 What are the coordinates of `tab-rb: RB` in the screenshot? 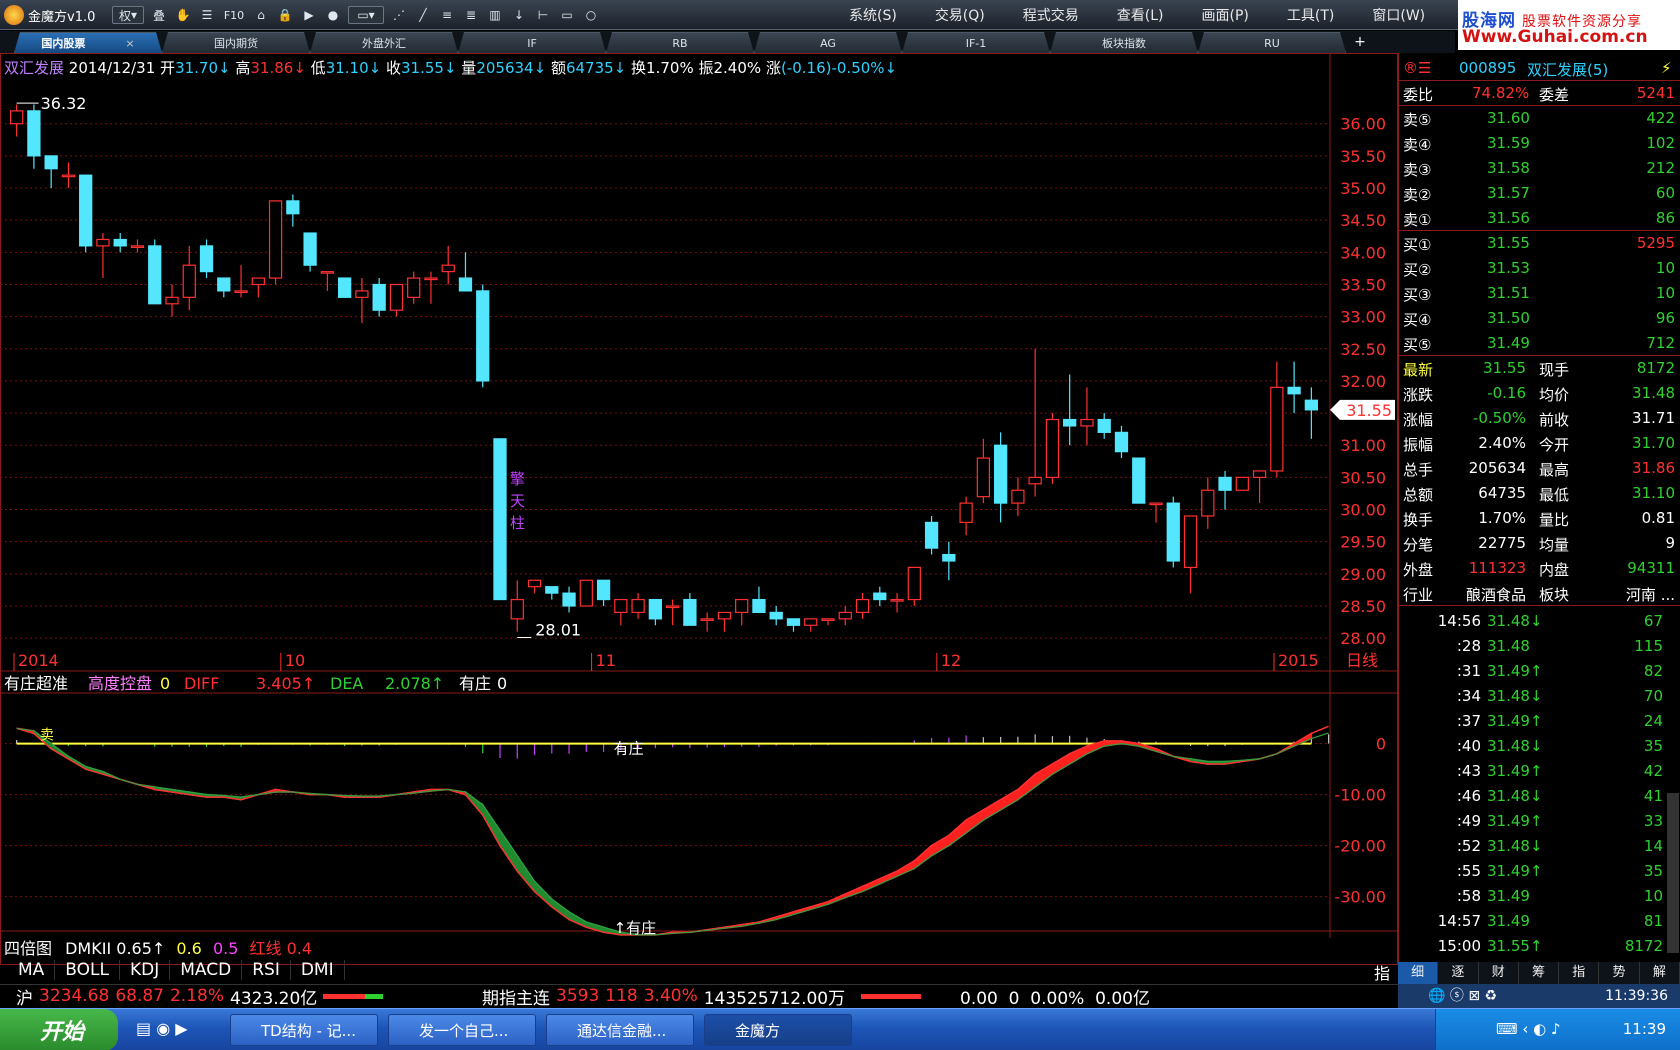 It's located at (680, 42).